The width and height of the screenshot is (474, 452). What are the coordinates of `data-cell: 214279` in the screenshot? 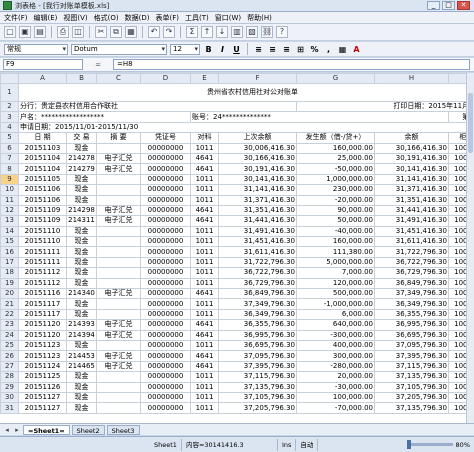 It's located at (81, 169).